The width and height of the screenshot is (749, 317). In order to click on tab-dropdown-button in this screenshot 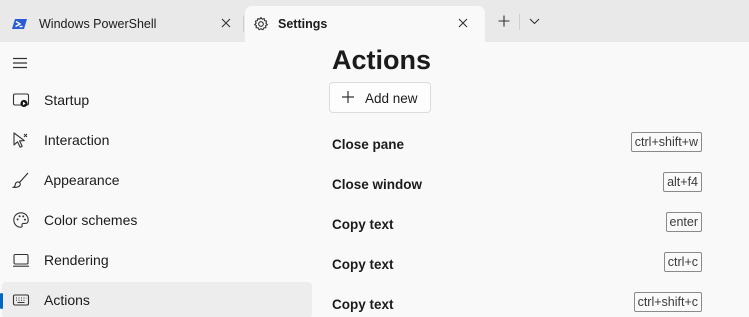, I will do `click(534, 21)`.